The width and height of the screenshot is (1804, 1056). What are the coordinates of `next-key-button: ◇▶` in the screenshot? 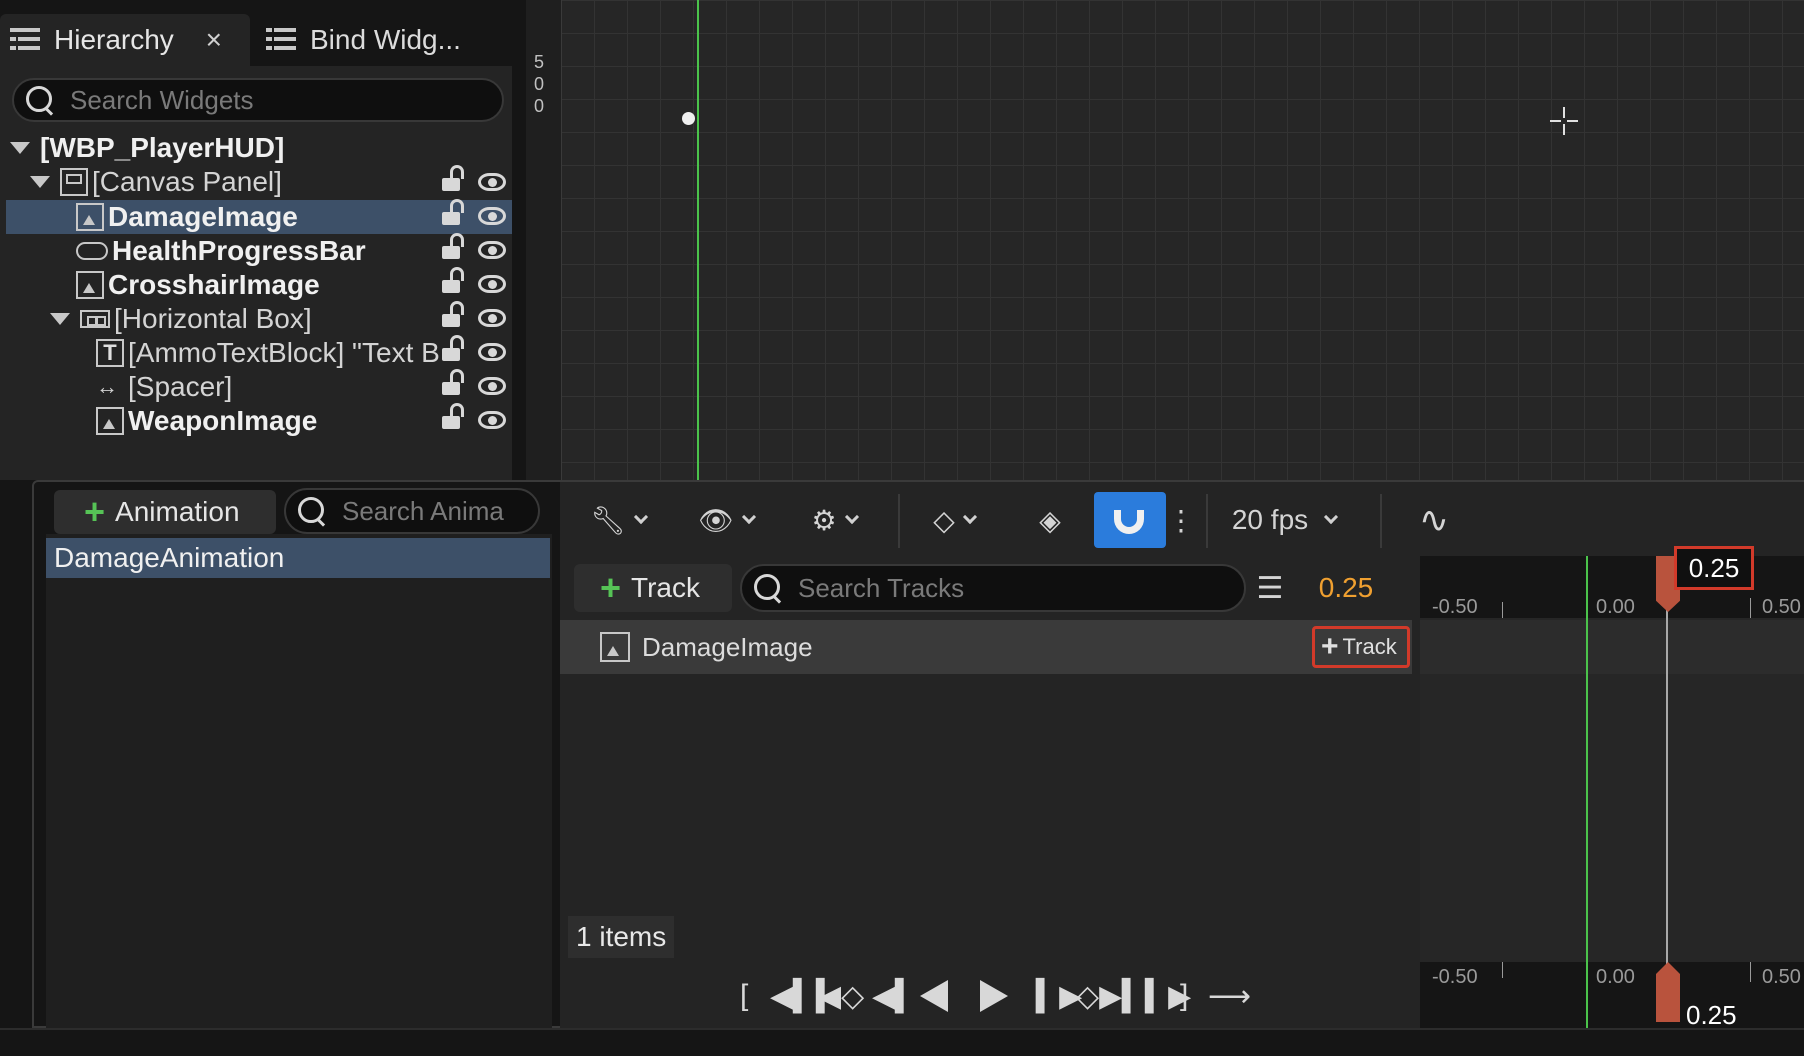 It's located at (1099, 996).